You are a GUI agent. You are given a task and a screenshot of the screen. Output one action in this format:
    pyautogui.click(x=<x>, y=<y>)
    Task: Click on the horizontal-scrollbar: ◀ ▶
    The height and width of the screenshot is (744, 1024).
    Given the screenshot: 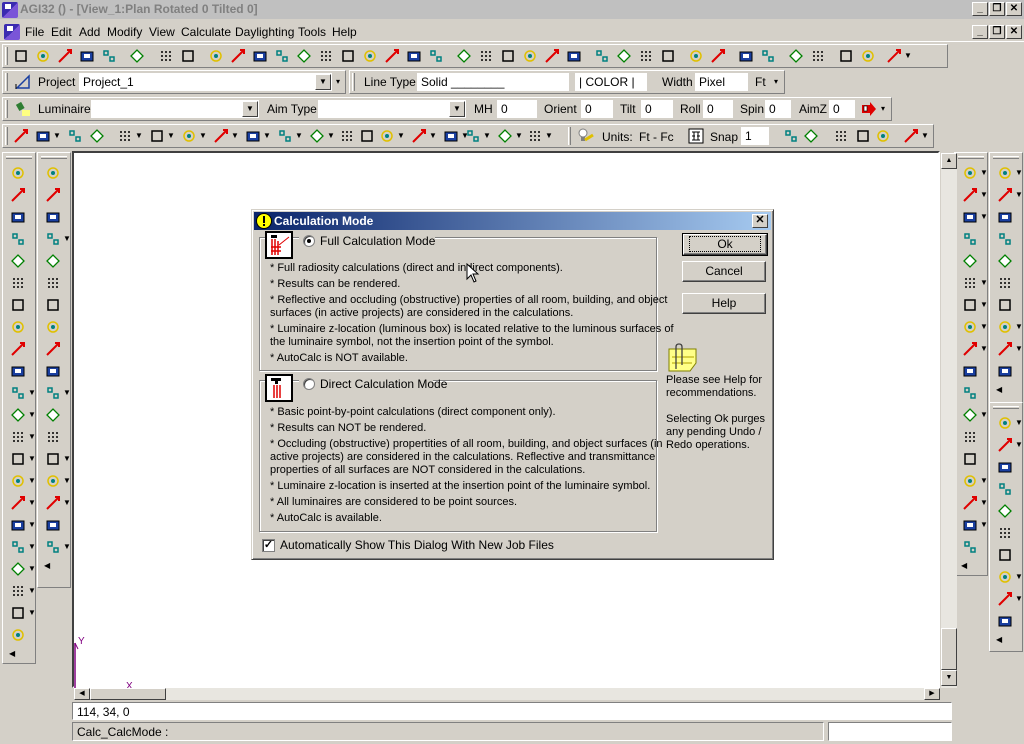 What is the action you would take?
    pyautogui.click(x=507, y=694)
    